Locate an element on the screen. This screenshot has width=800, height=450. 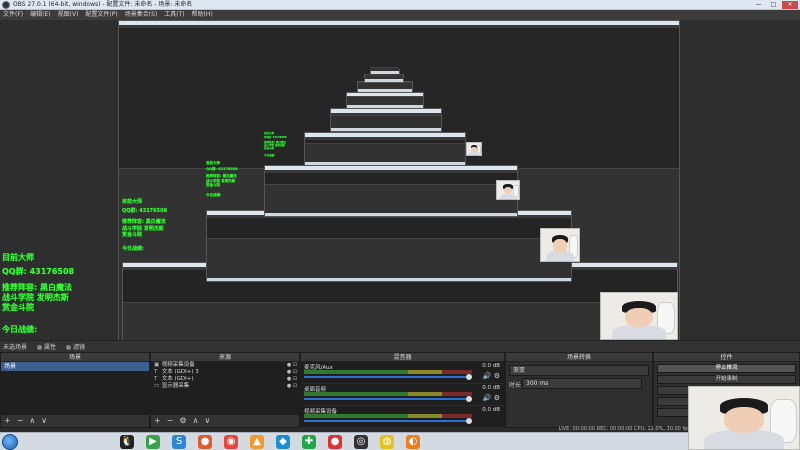
obs-icon: ◎ is located at coordinates (361, 442).